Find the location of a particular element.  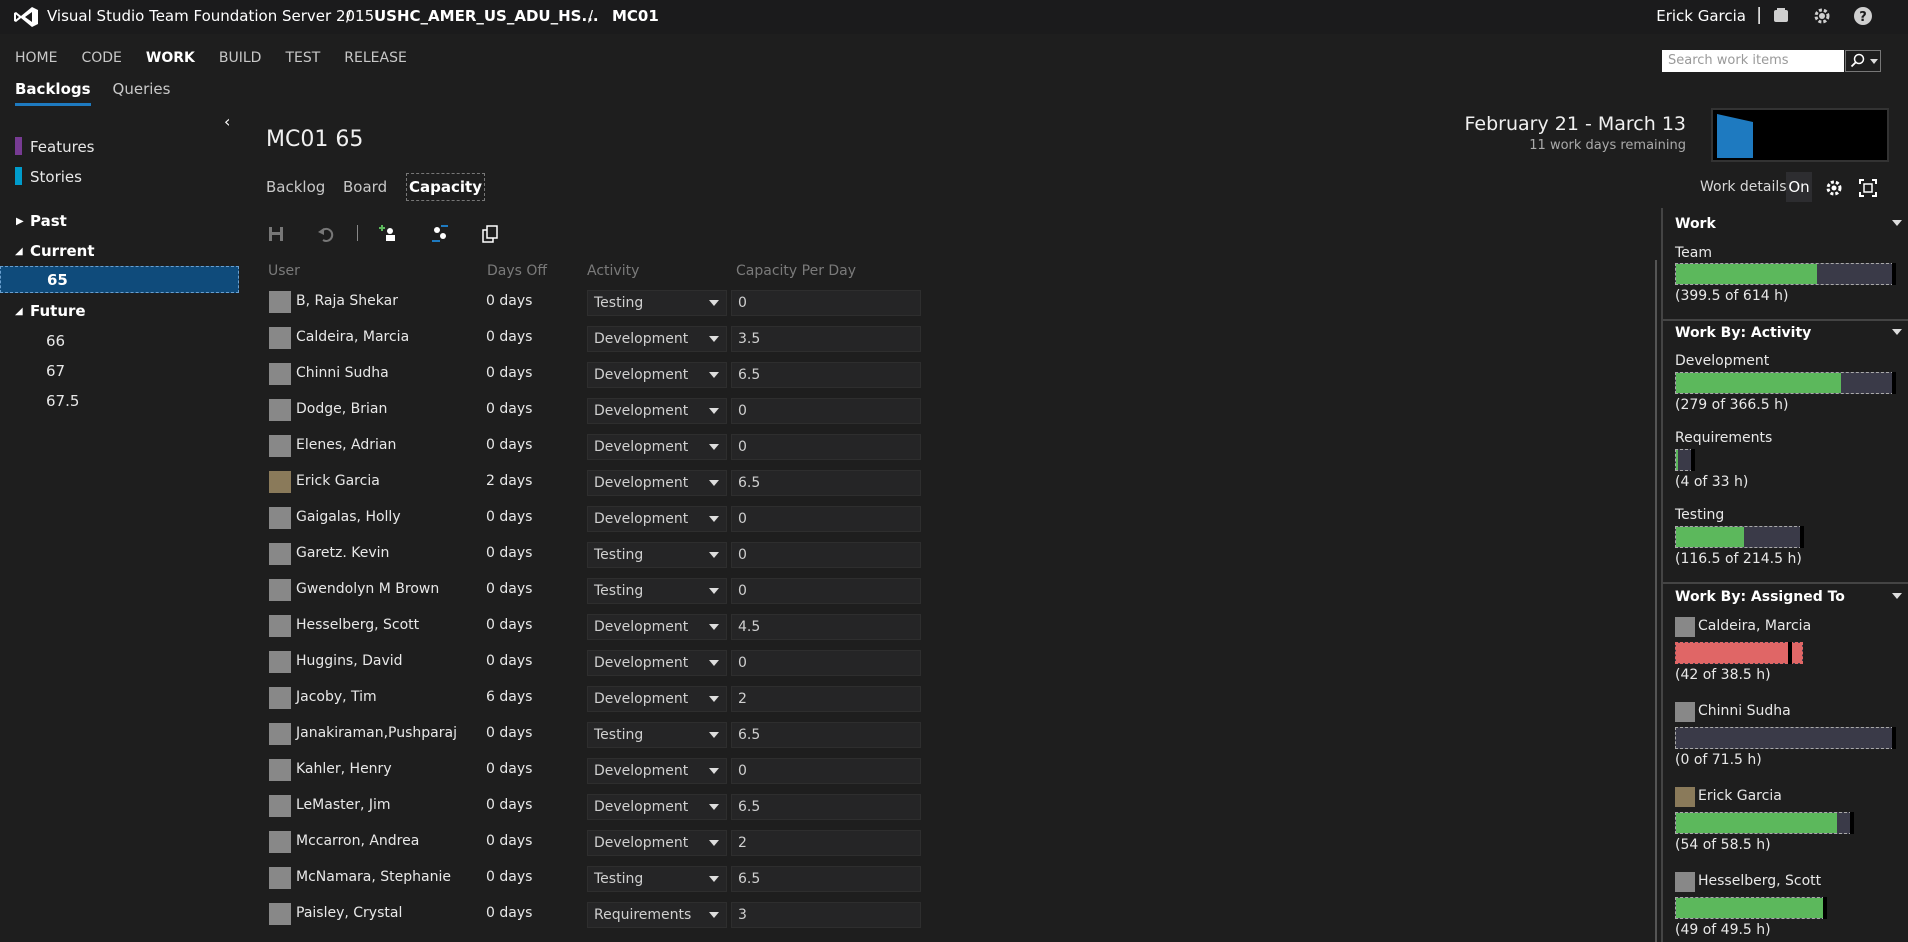

table-row: B, Raja Shekar 0 days Testing 0 is located at coordinates (596, 303).